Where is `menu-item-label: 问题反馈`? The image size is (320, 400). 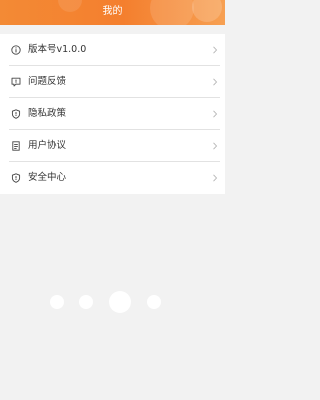 menu-item-label: 问题反馈 is located at coordinates (47, 81).